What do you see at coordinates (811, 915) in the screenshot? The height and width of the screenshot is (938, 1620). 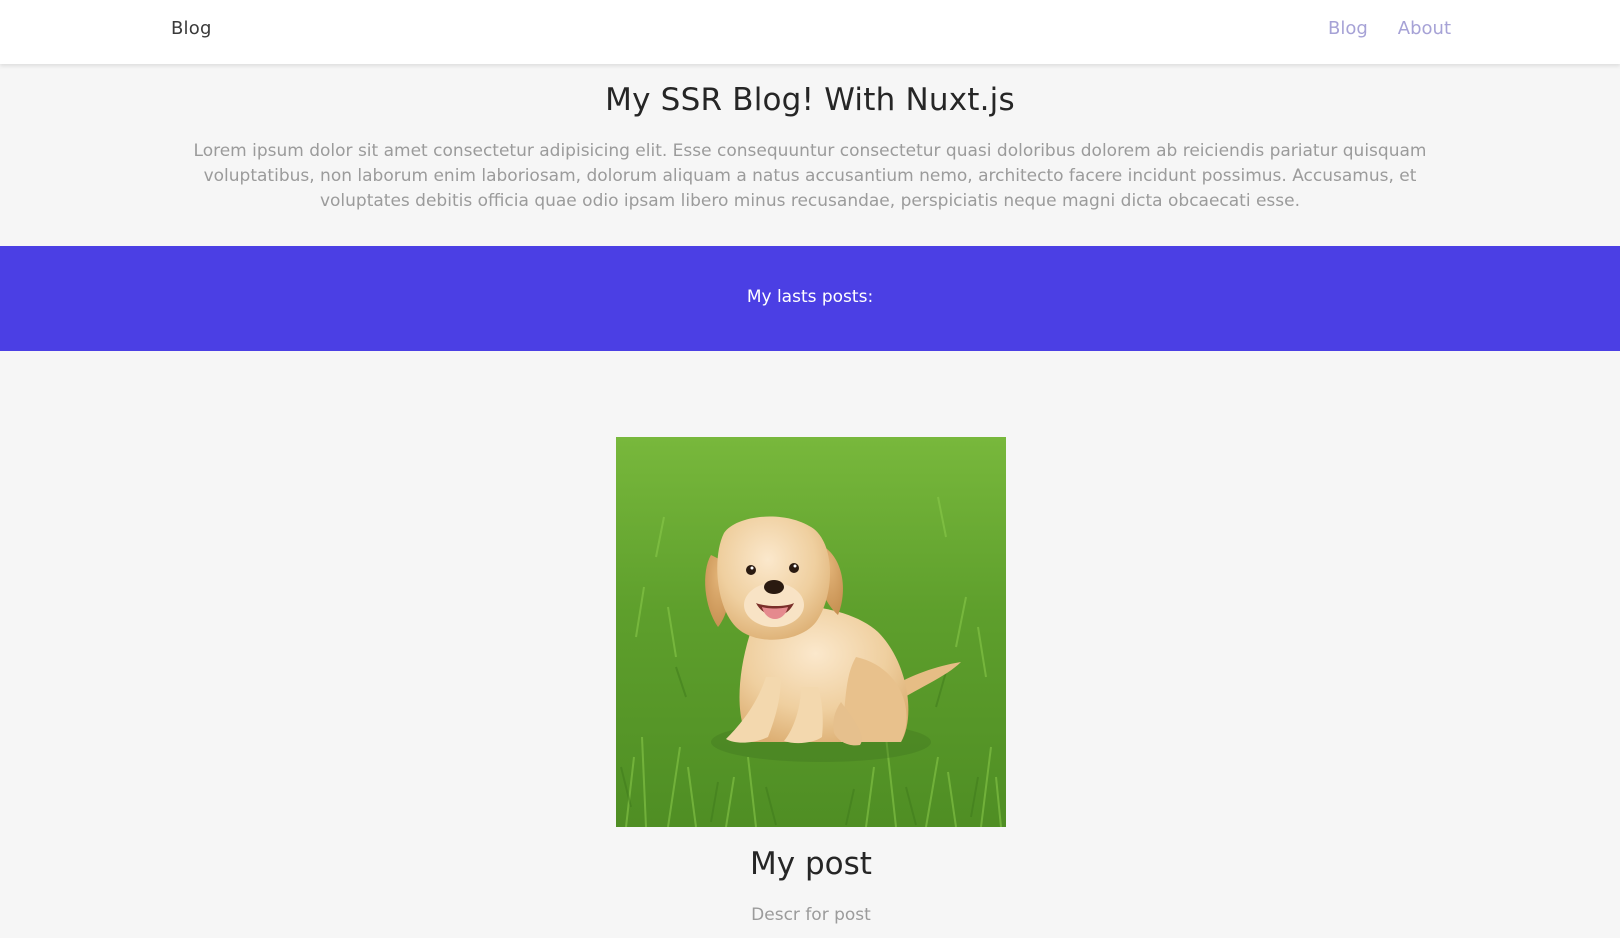 I see `post-description: Descr for post` at bounding box center [811, 915].